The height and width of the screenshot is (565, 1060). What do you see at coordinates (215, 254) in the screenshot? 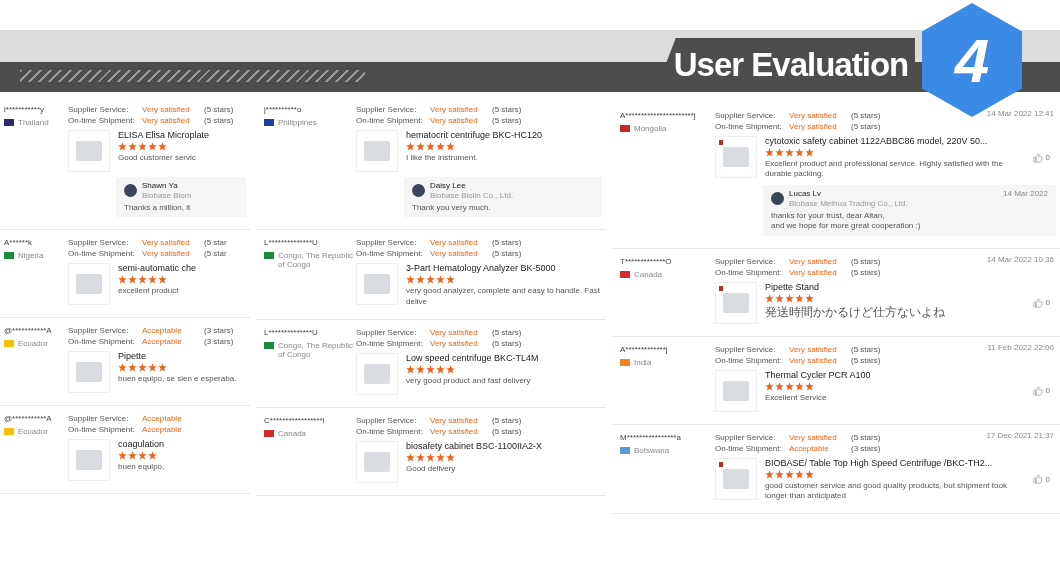
I see `rating-stars-note: (5 star` at bounding box center [215, 254].